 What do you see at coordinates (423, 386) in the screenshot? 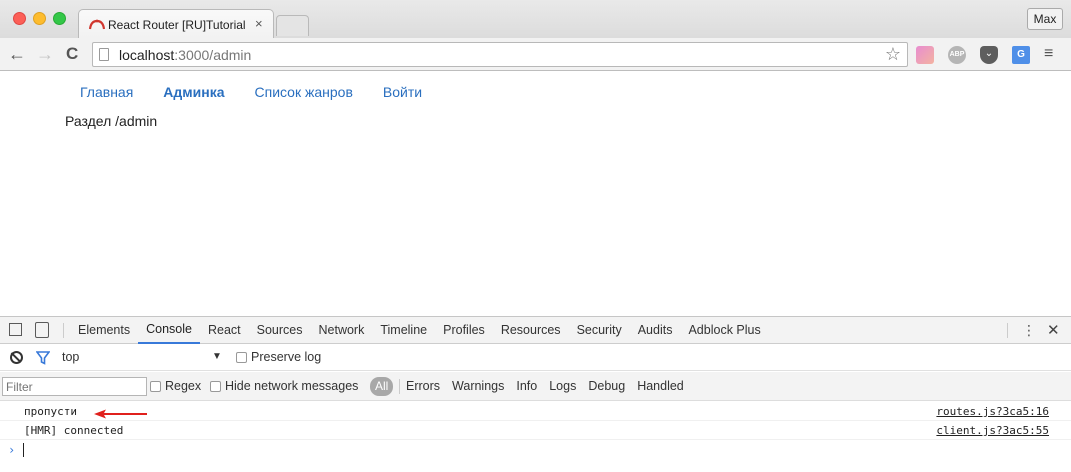
I see `level-filter-errors: Errors` at bounding box center [423, 386].